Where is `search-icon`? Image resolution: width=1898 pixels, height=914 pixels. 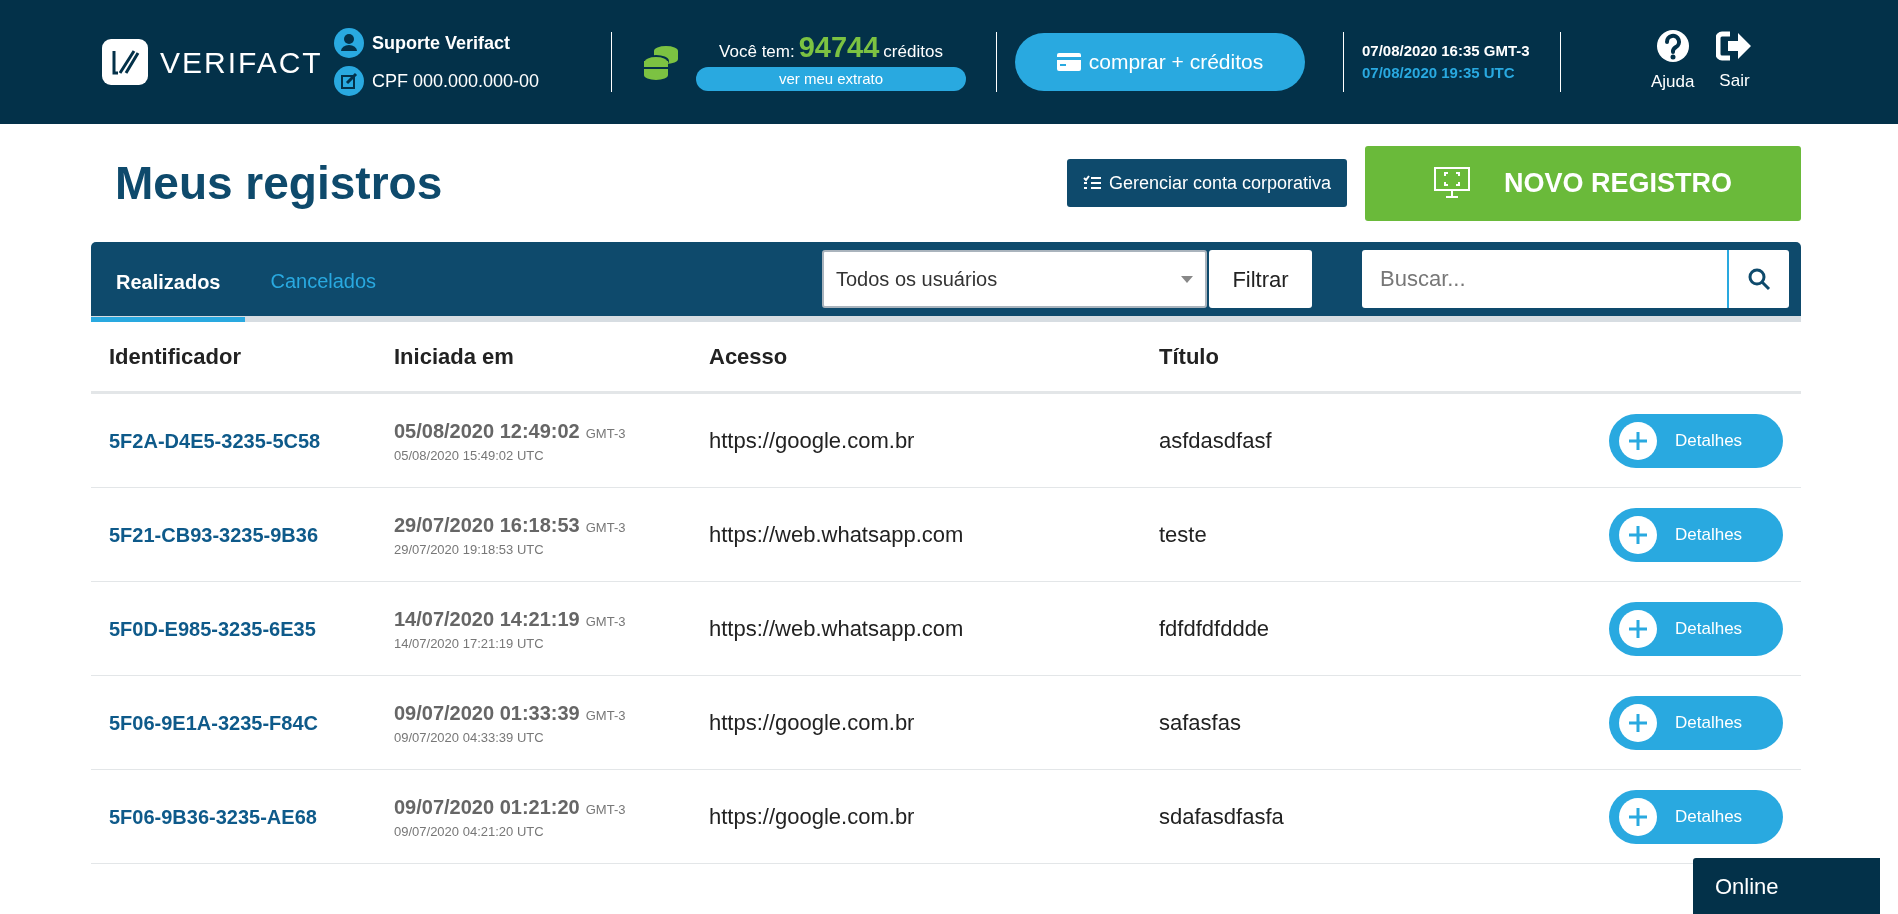 search-icon is located at coordinates (1759, 279).